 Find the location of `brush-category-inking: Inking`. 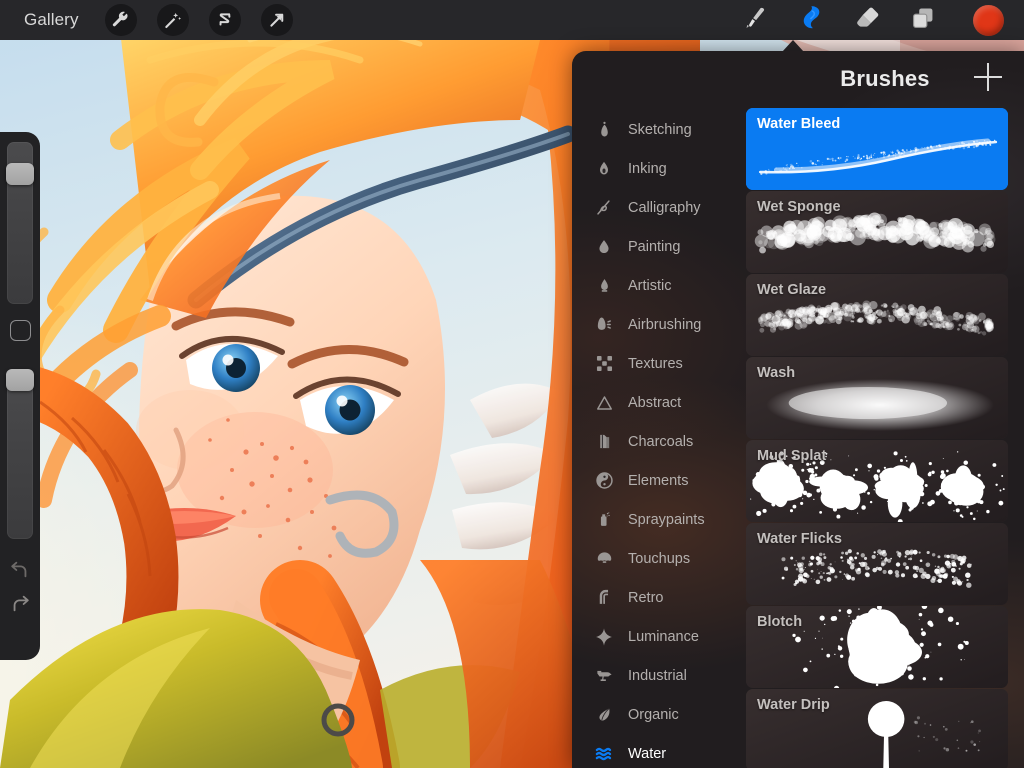

brush-category-inking: Inking is located at coordinates (659, 168).